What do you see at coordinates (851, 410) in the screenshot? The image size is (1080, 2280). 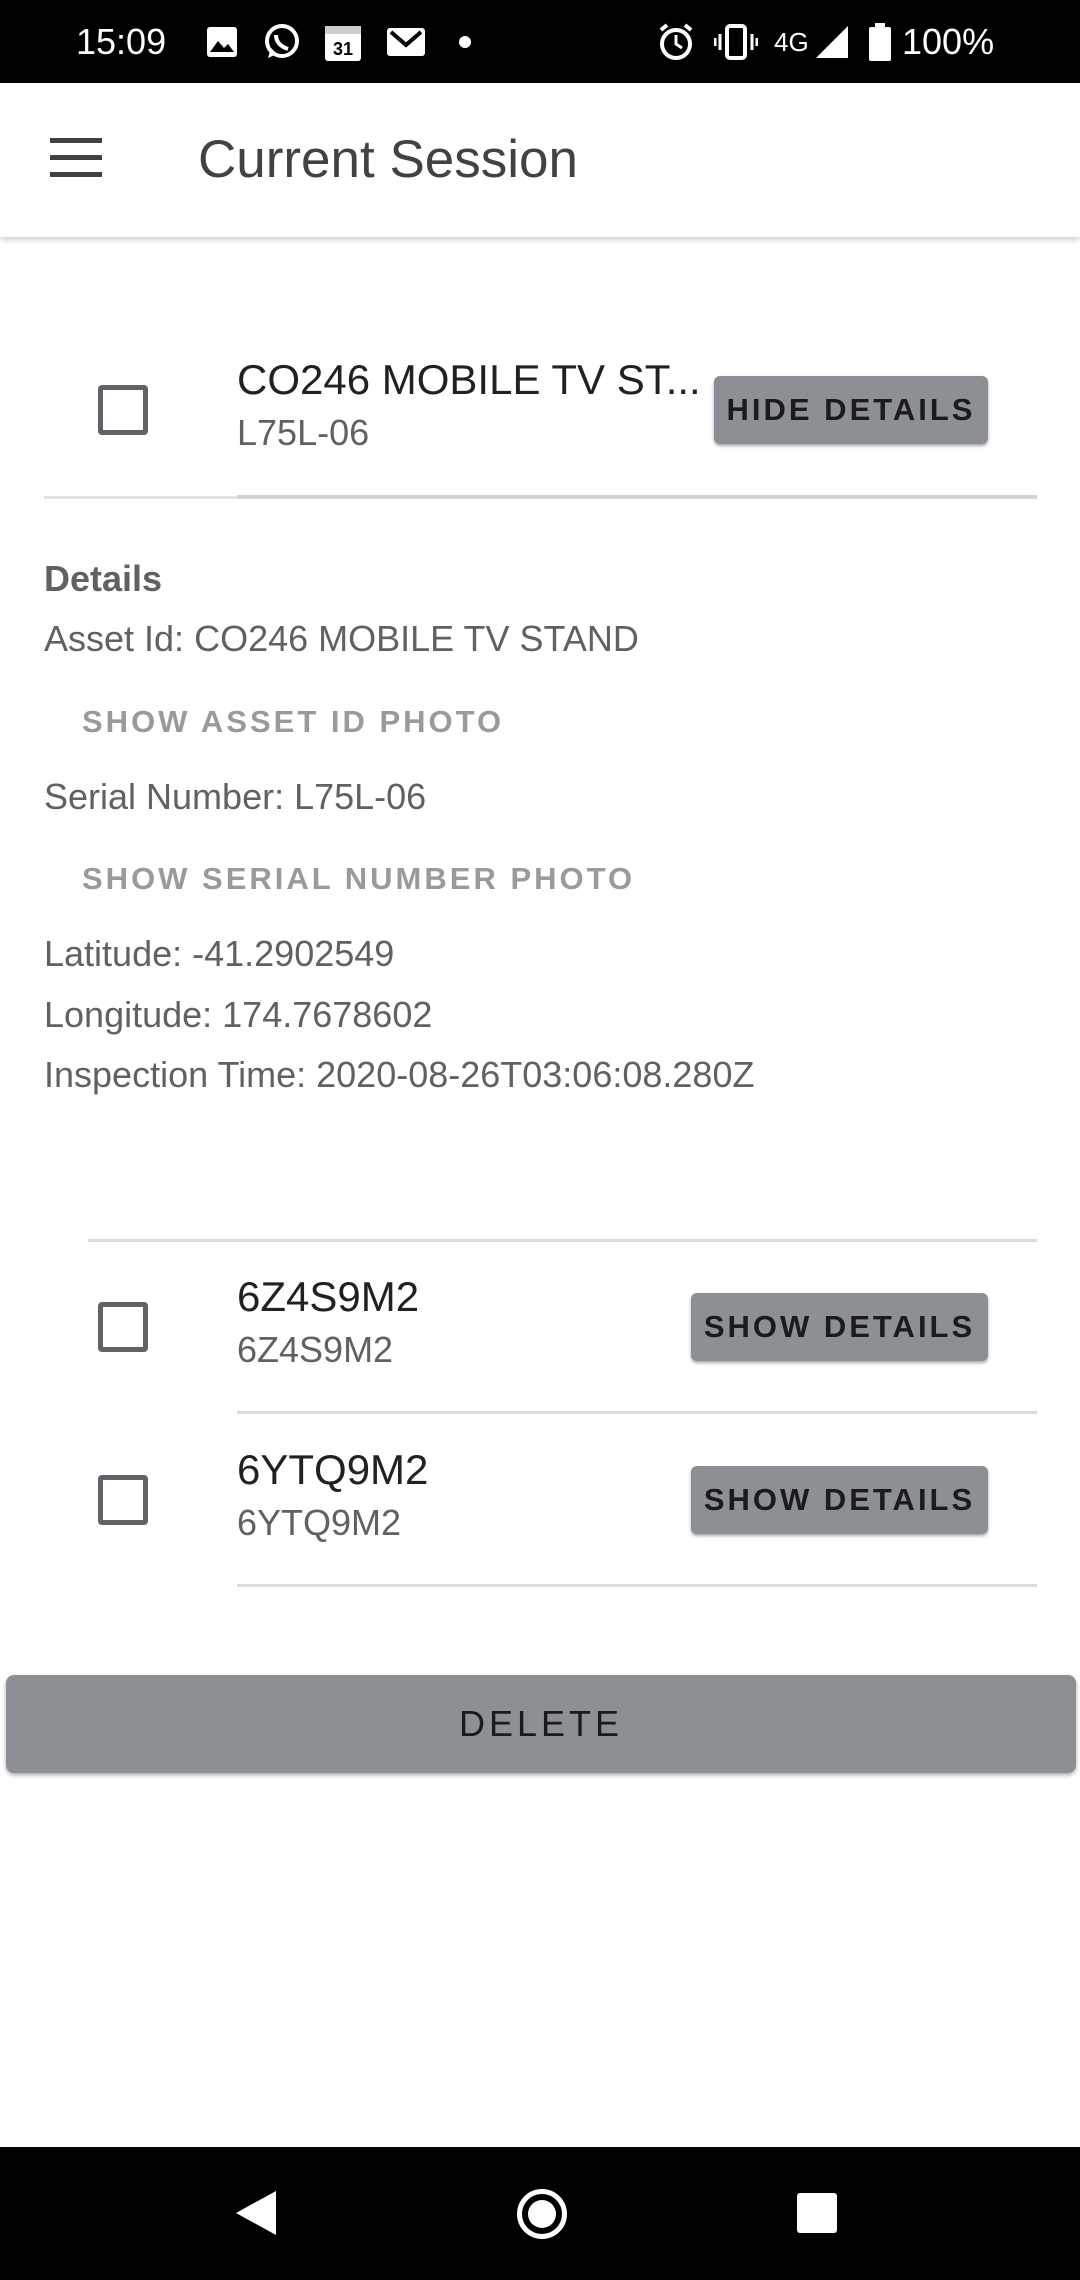 I see `hide-details-button: HIDE DETAILS` at bounding box center [851, 410].